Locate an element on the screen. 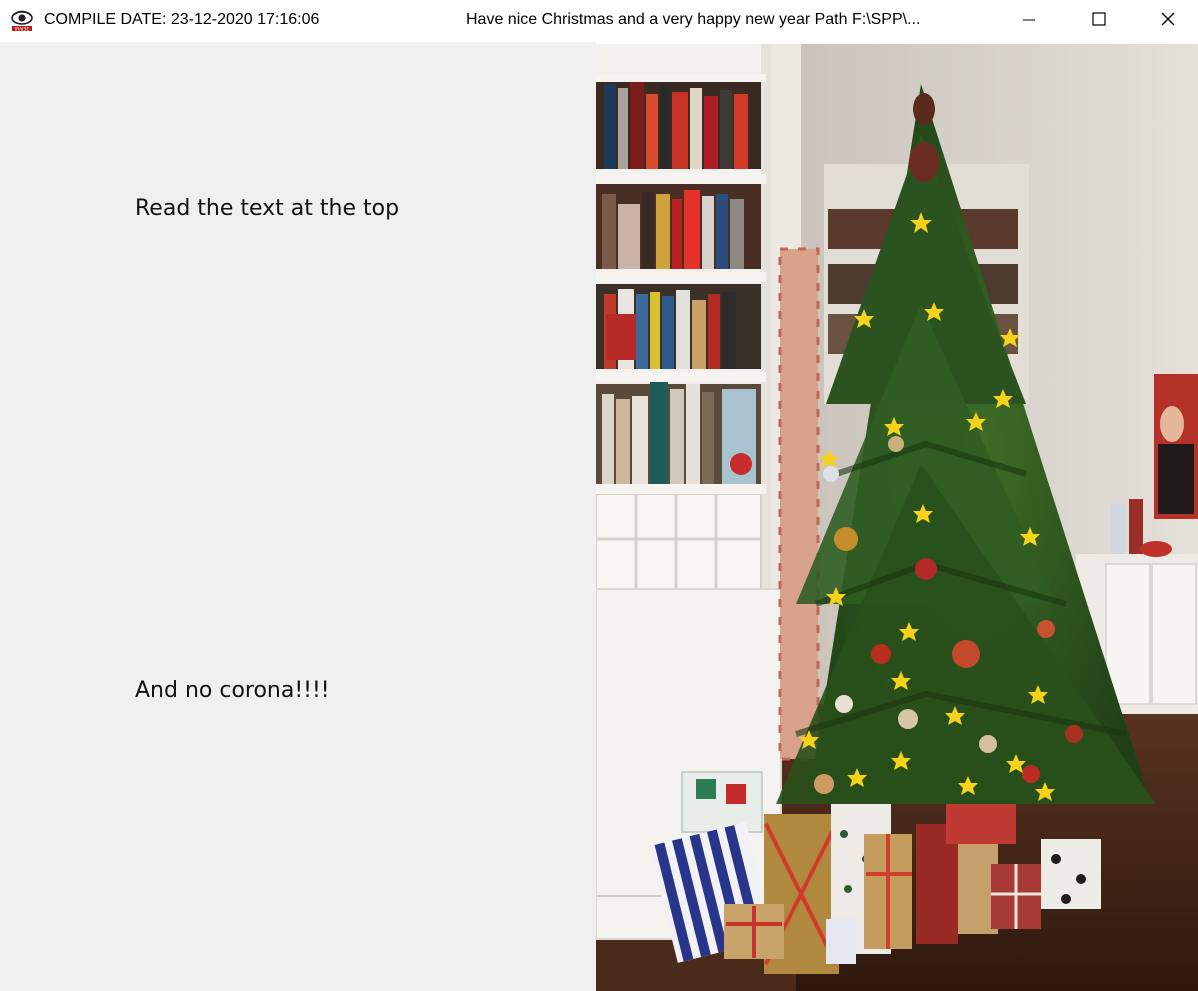 This screenshot has height=991, width=1198. svg-text: IRAISE is located at coordinates (22, 29).